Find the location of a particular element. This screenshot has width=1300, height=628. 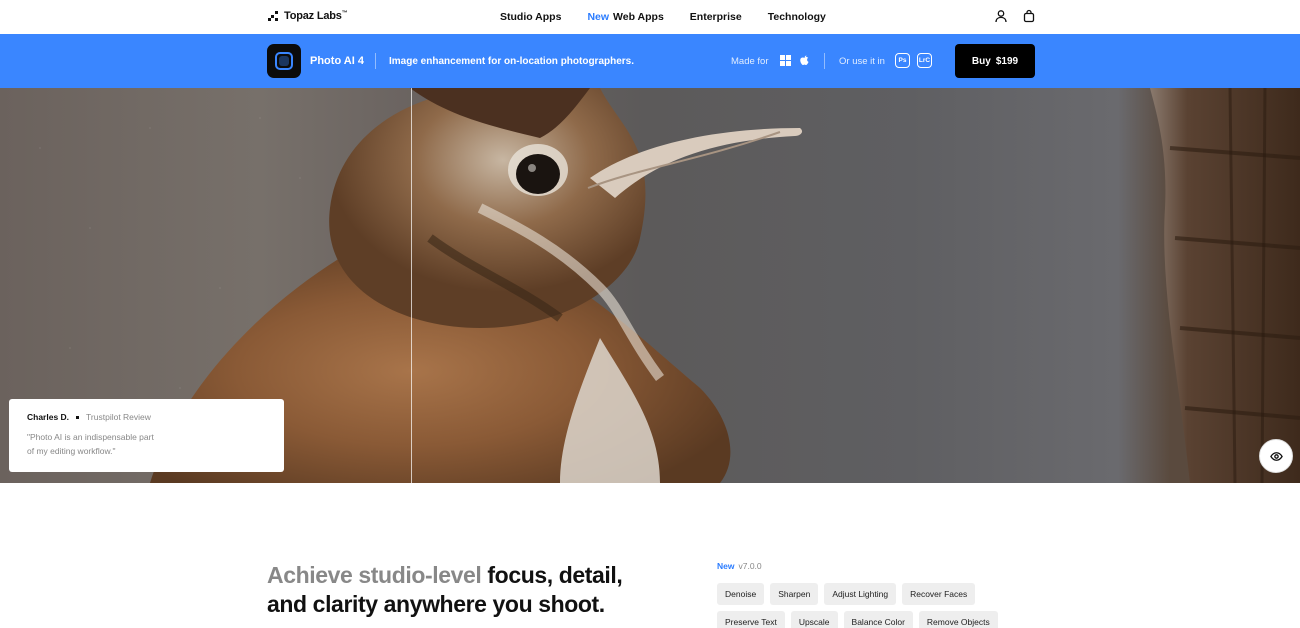

lightroom-classic-plugin-icon: LrC is located at coordinates (924, 60).